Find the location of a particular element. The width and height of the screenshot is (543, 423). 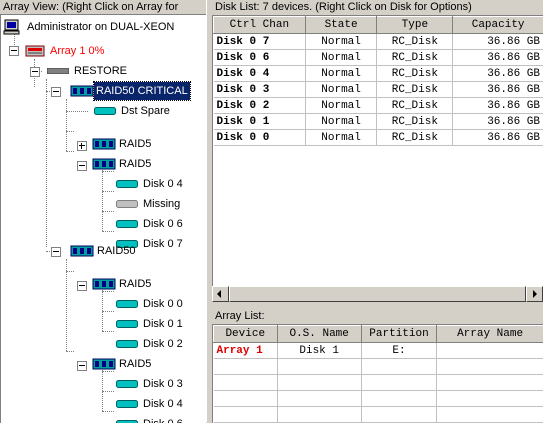

table-row: Disk 0 7 Normal RC_Disk 36.86 GB is located at coordinates (378, 42).